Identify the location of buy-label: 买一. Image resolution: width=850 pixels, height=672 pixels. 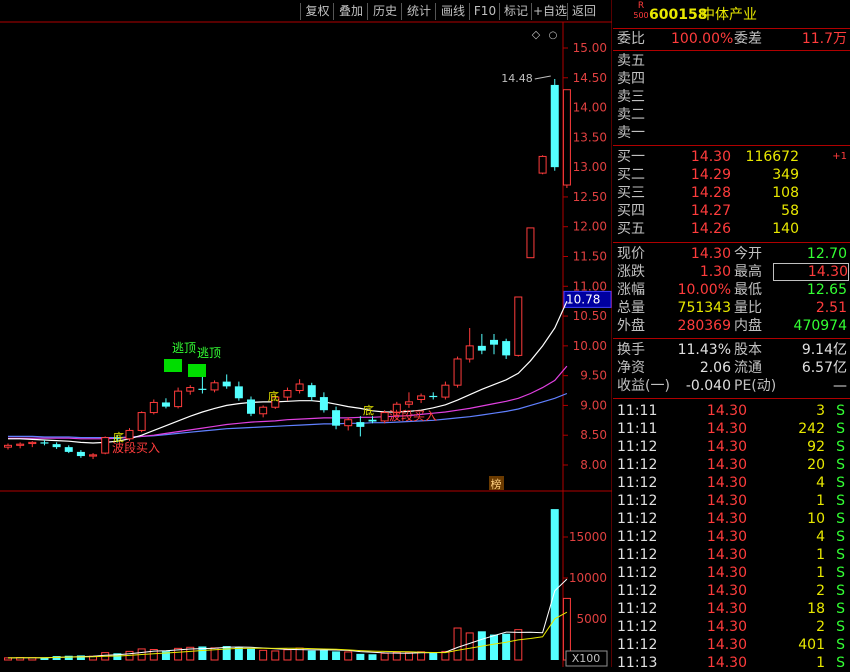
(631, 157).